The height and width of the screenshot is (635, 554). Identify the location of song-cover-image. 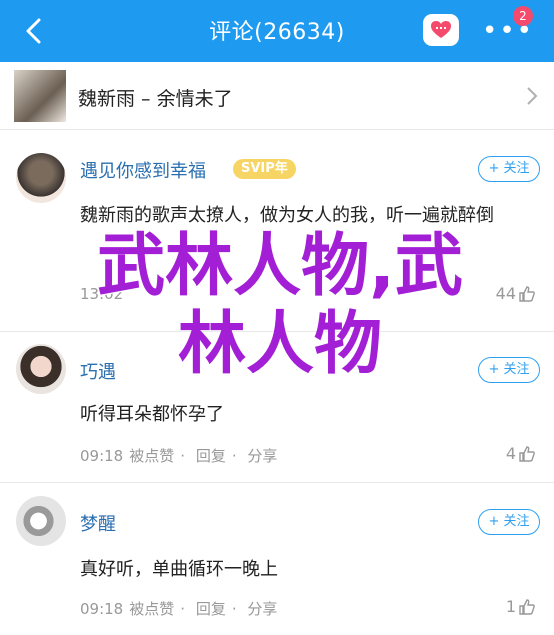
(40, 96).